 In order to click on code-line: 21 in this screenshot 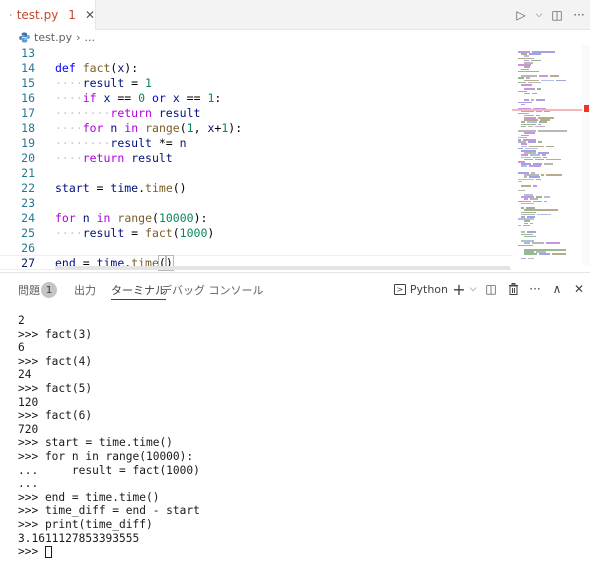, I will do `click(256, 172)`.